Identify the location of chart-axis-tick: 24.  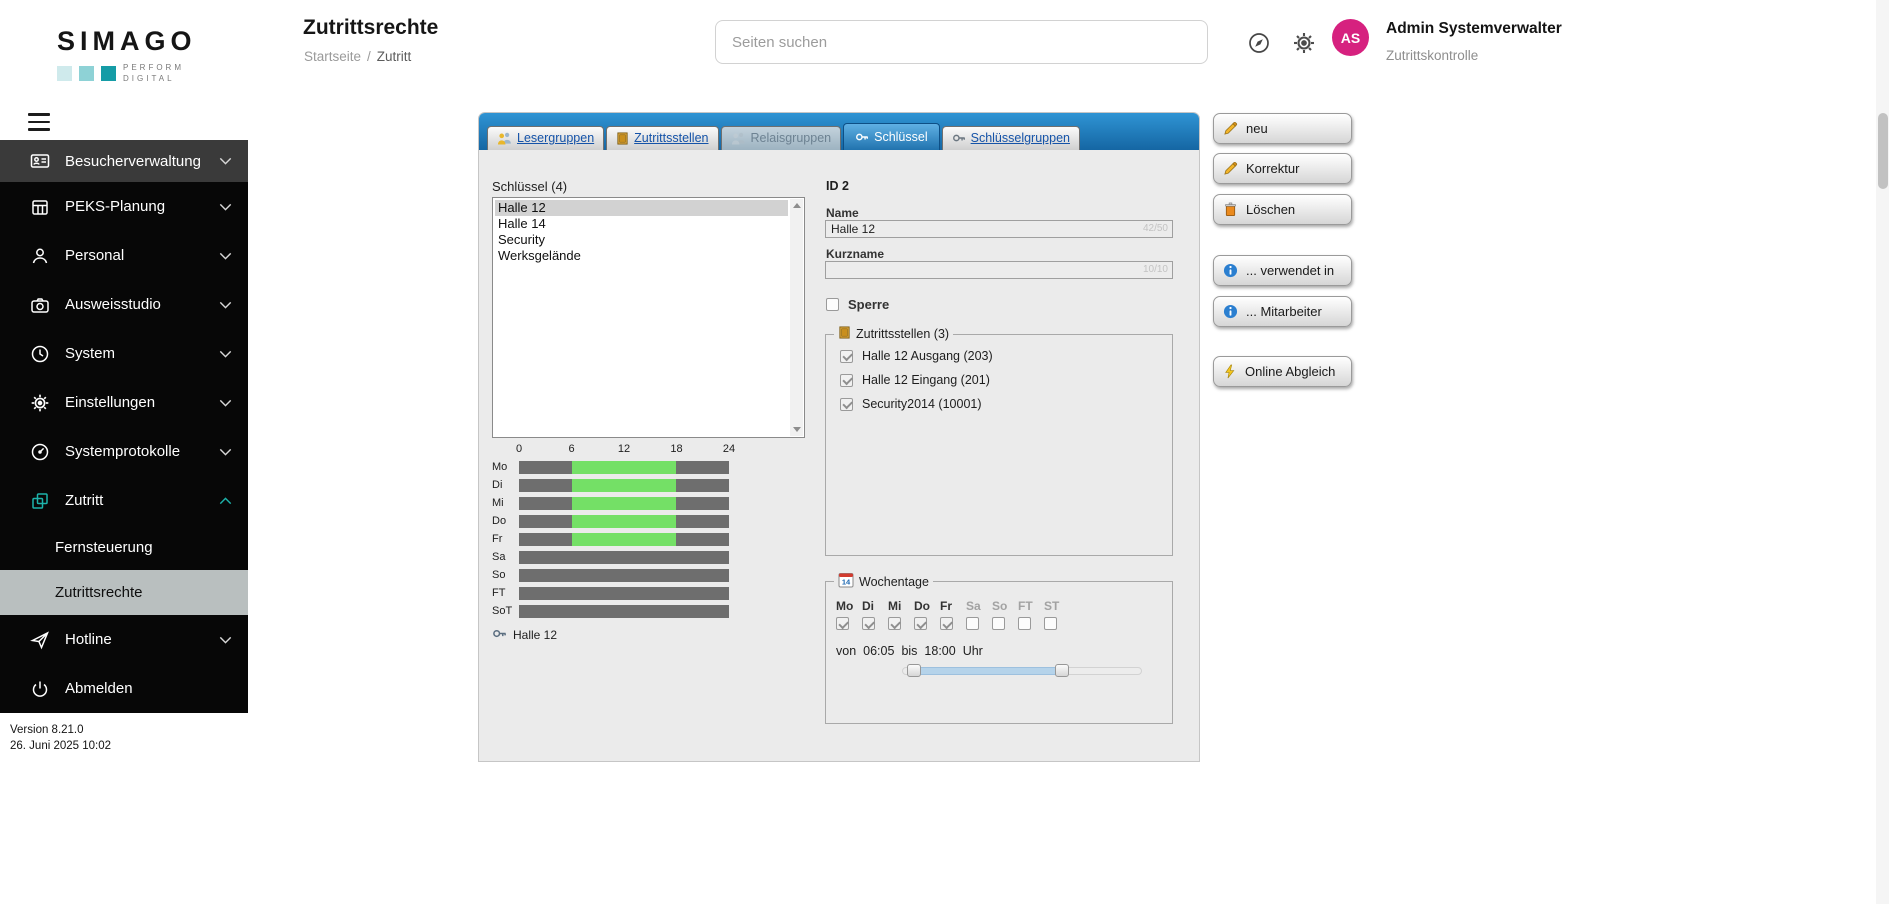
(729, 449).